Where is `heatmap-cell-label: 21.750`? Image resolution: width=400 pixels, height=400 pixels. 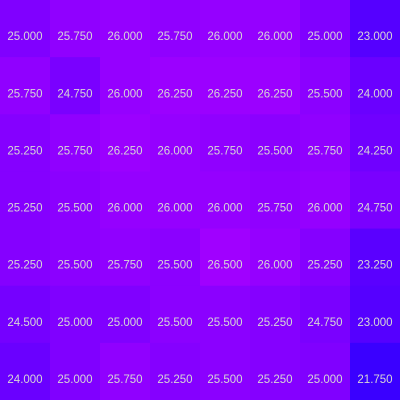 heatmap-cell-label: 21.750 is located at coordinates (374, 380).